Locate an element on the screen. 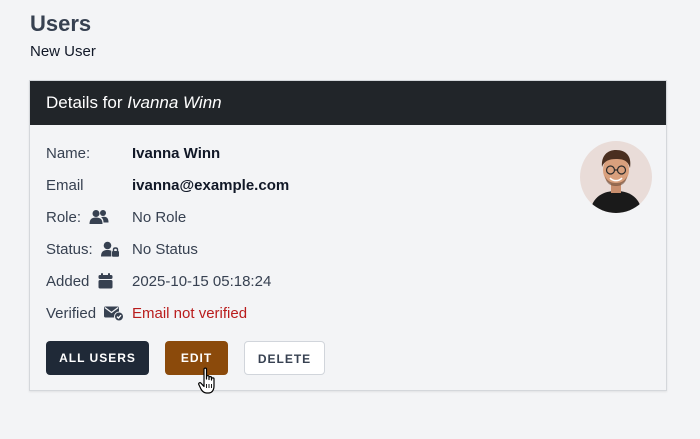  card-header: Details for Ivanna Winn is located at coordinates (348, 103).